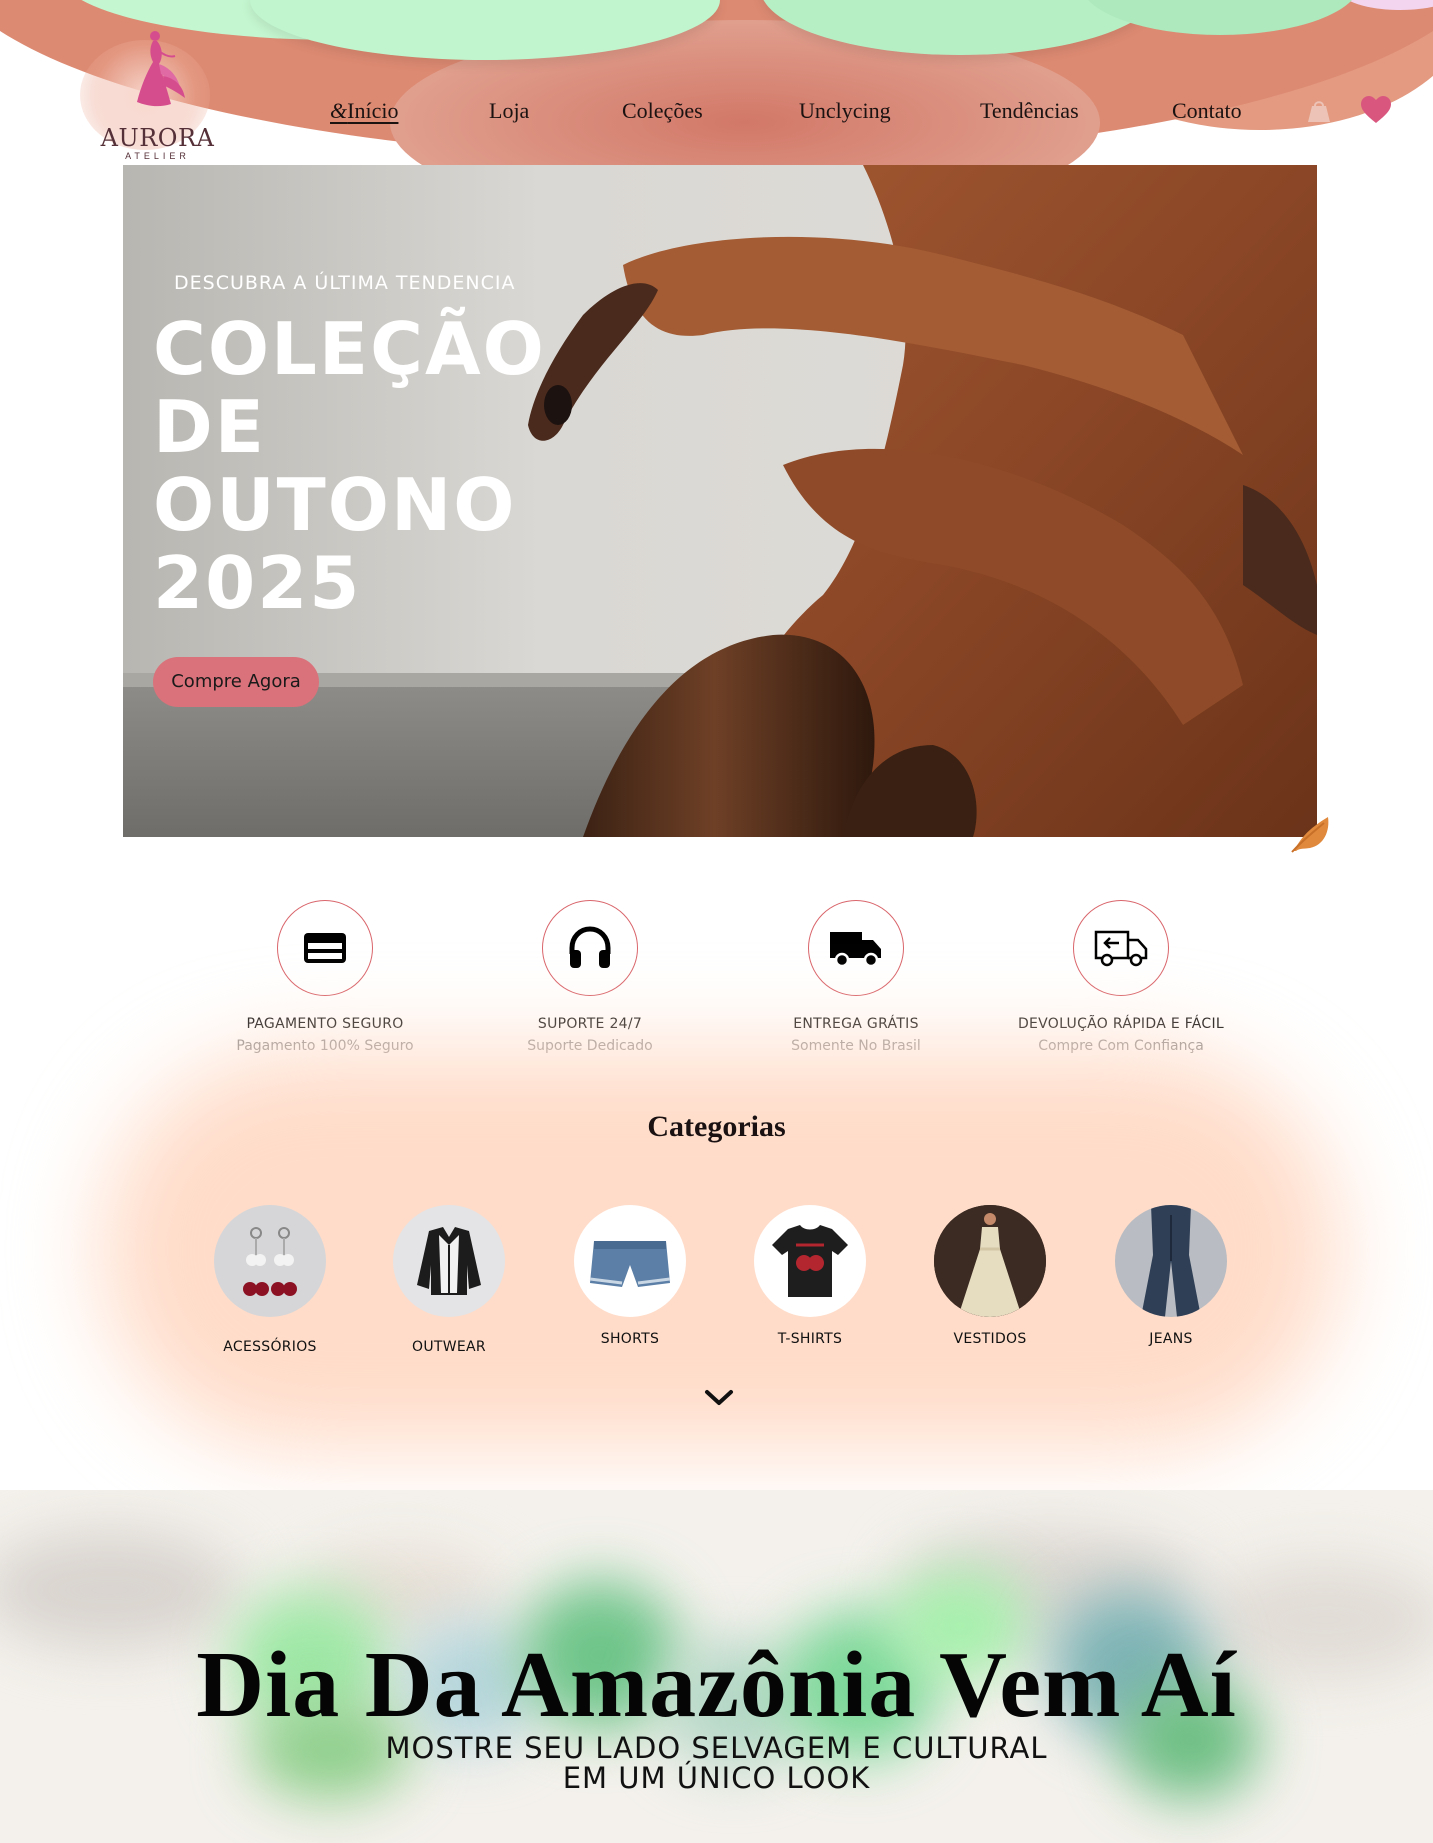 The image size is (1433, 1843). Describe the element at coordinates (270, 1347) in the screenshot. I see `category-label: ACESSÓRIOS` at that location.